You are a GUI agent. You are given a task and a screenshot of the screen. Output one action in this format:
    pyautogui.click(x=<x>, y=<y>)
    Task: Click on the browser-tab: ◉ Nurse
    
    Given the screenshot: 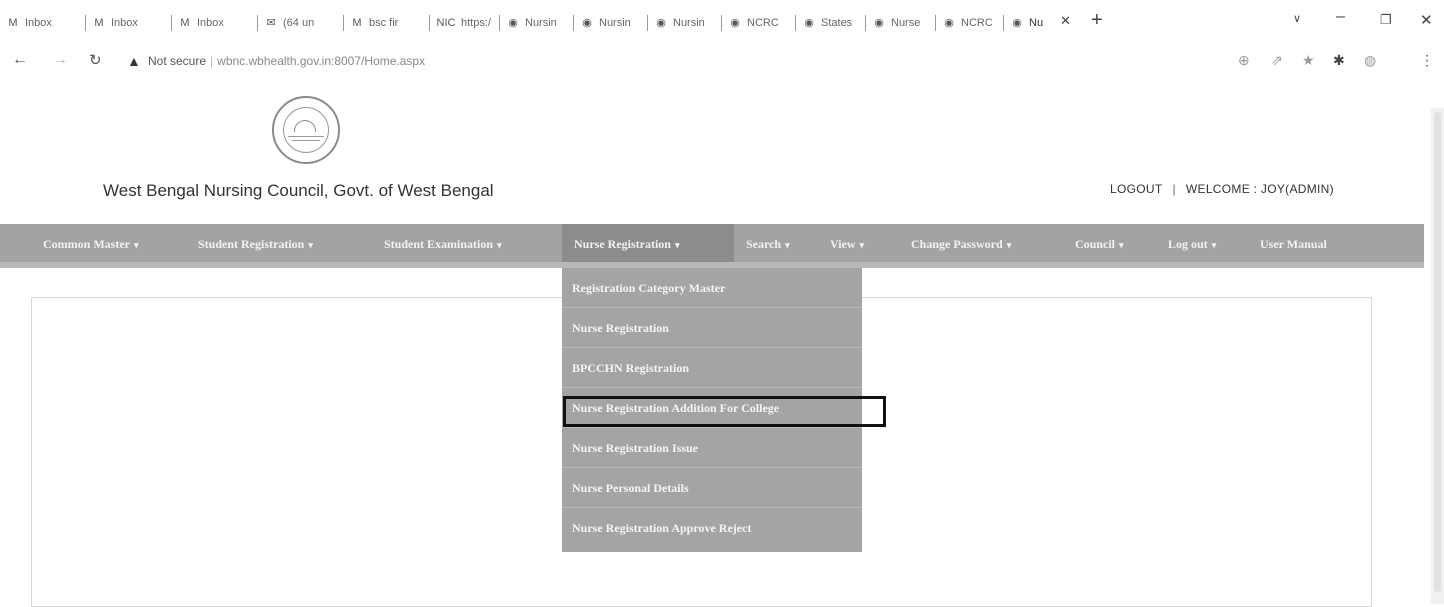 What is the action you would take?
    pyautogui.click(x=904, y=23)
    